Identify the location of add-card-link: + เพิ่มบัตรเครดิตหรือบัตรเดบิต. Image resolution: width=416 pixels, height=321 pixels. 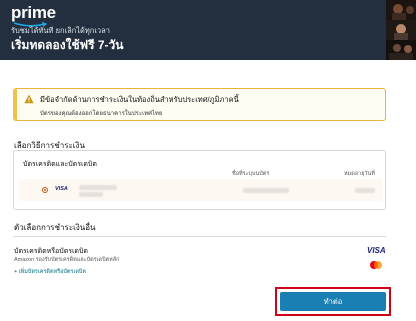
(50, 272).